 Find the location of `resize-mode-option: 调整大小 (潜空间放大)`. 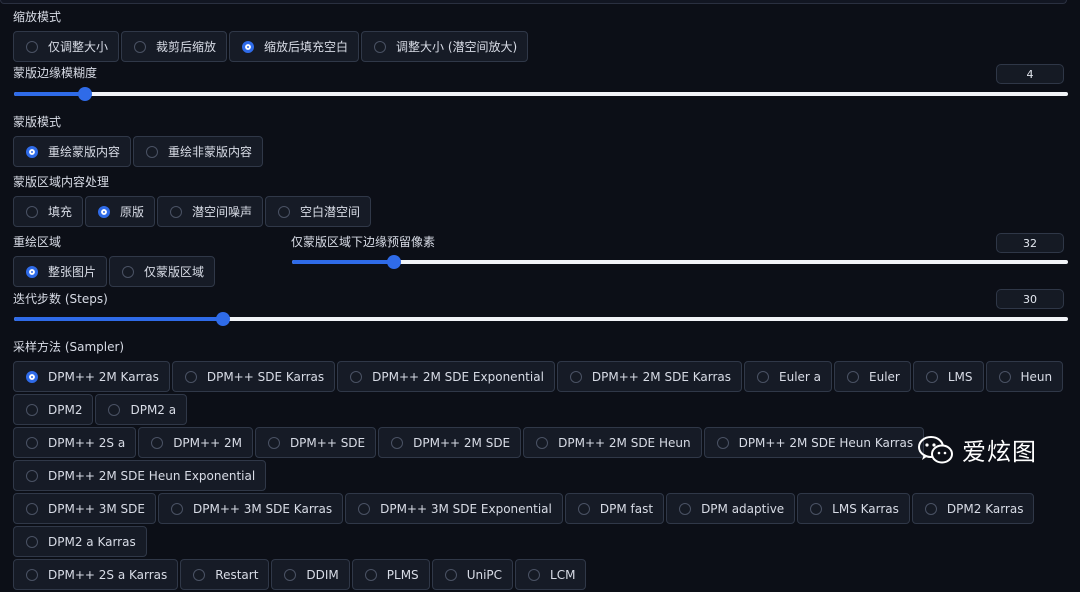

resize-mode-option: 调整大小 (潜空间放大) is located at coordinates (445, 46).